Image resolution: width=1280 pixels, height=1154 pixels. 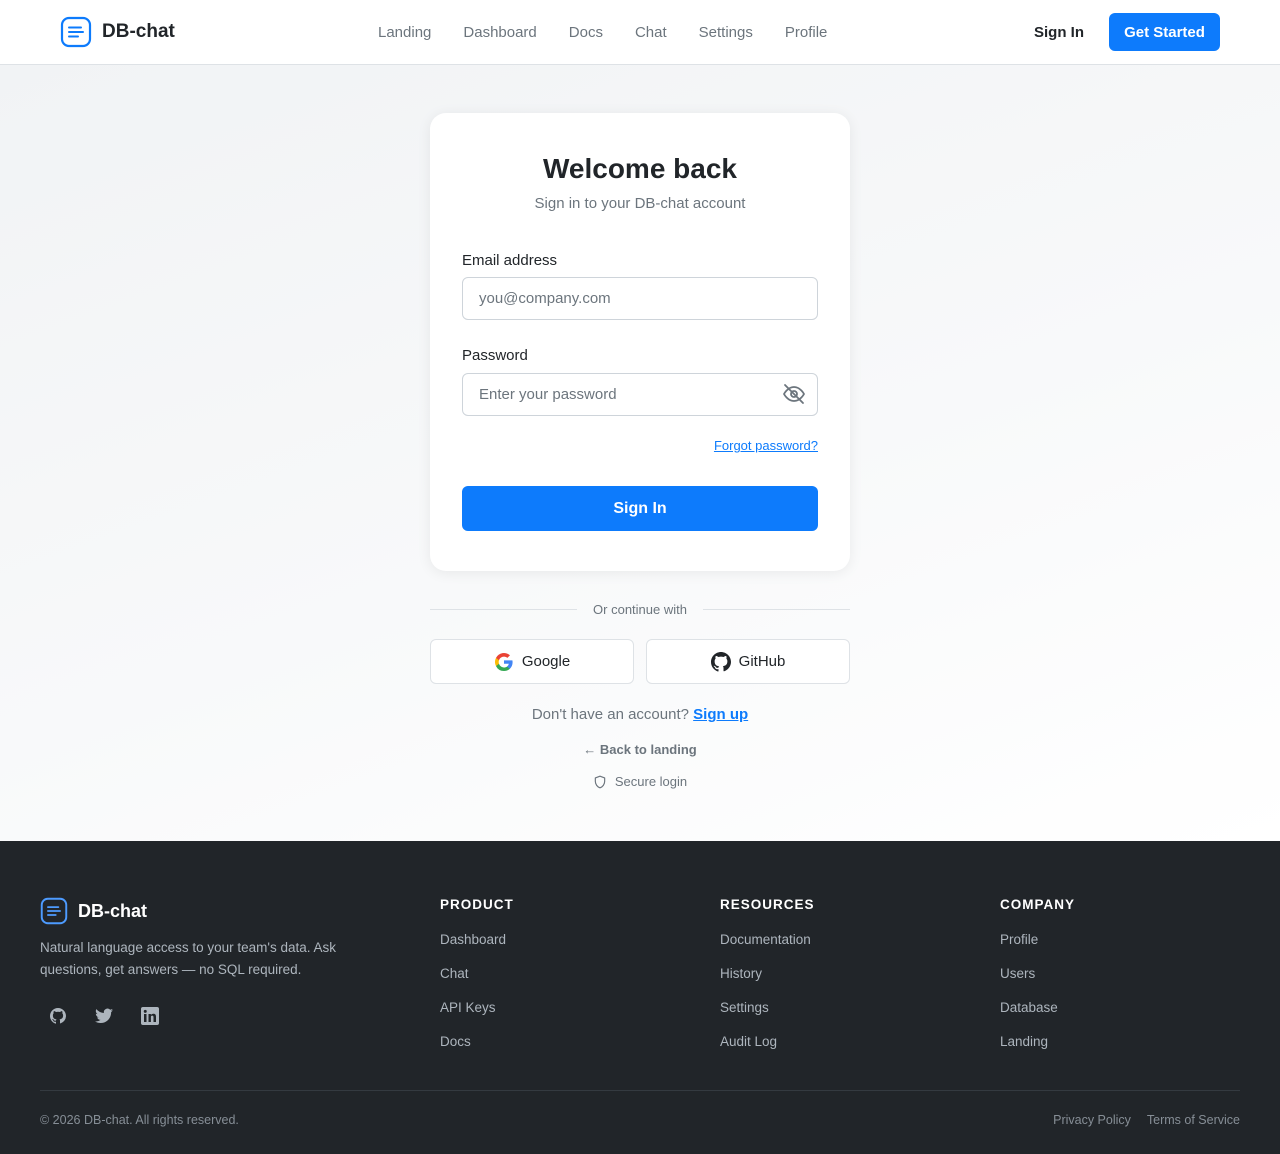 I want to click on header-sign-in-button: Sign In, so click(x=1059, y=32).